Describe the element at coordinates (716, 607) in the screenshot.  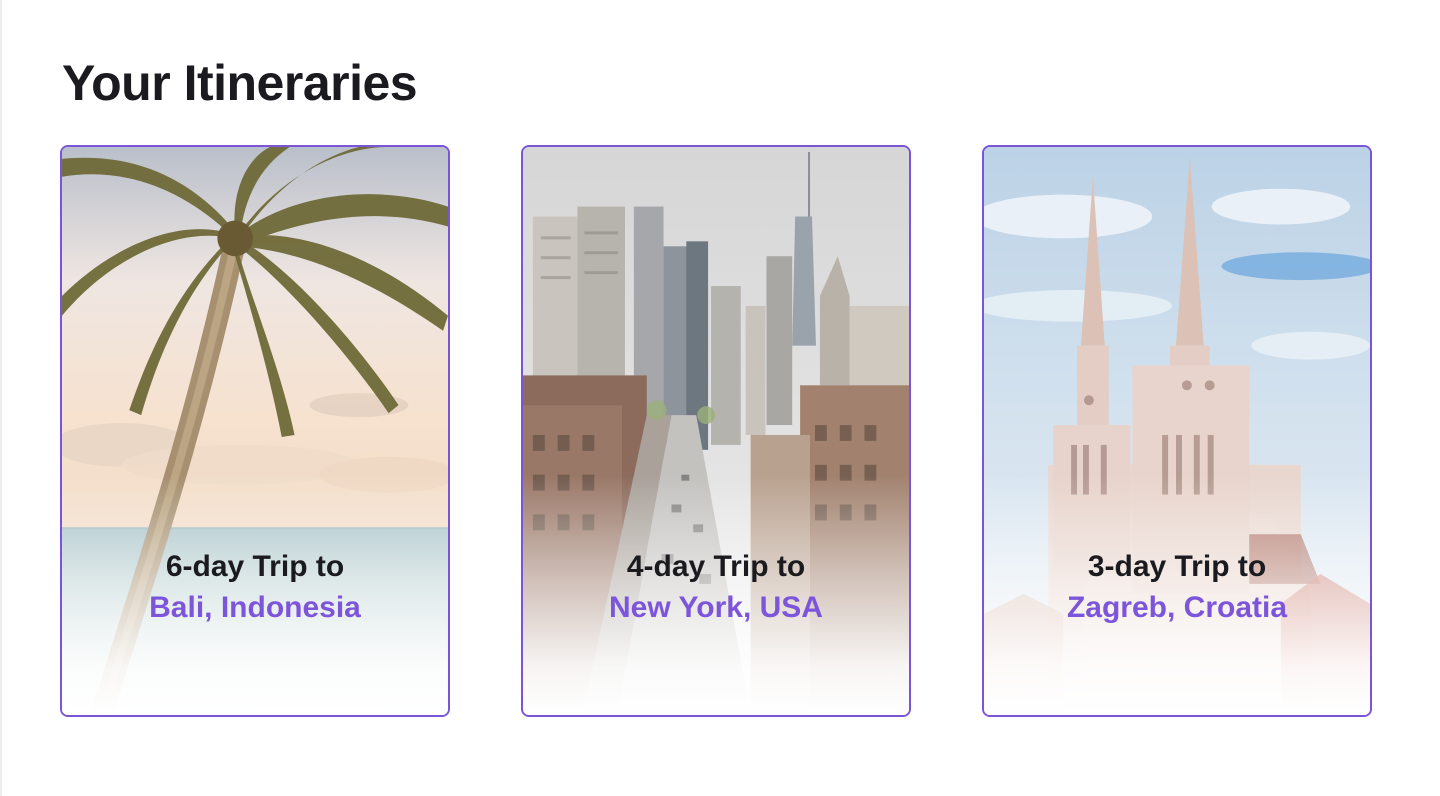
I see `trip-destination-label: New York, USA` at that location.